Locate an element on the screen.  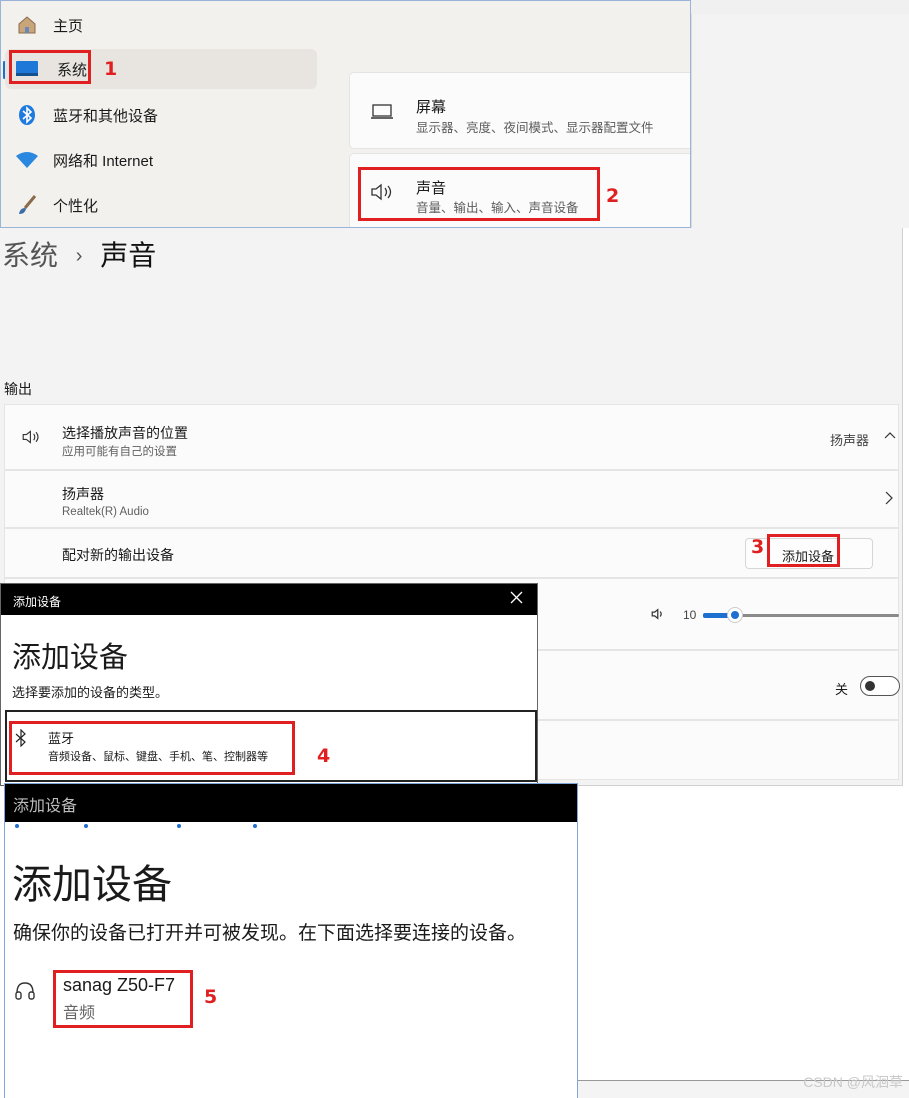
volume-icon is located at coordinates (659, 616).